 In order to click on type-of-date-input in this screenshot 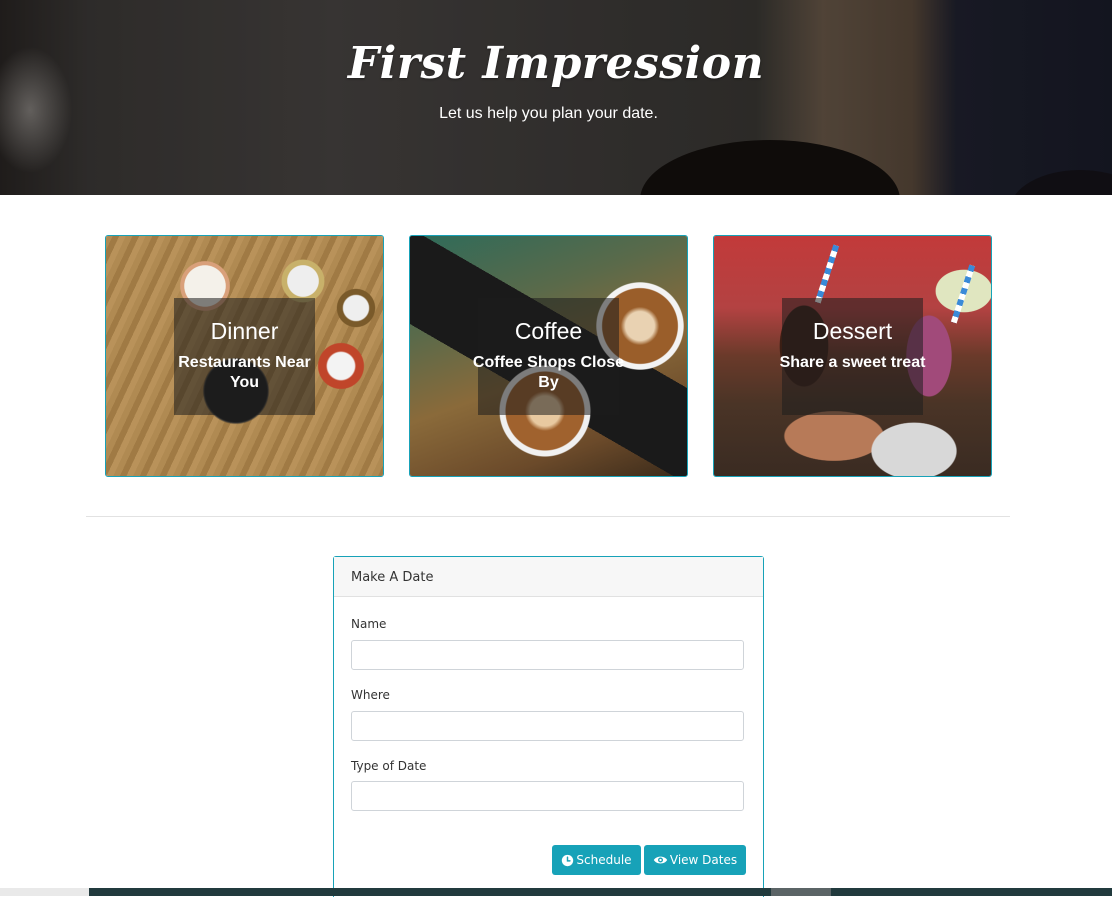, I will do `click(547, 796)`.